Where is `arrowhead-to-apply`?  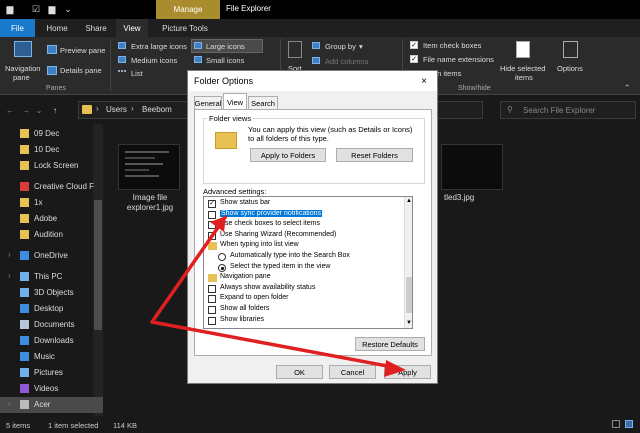
arrowhead-to-apply is located at coordinates (395, 368).